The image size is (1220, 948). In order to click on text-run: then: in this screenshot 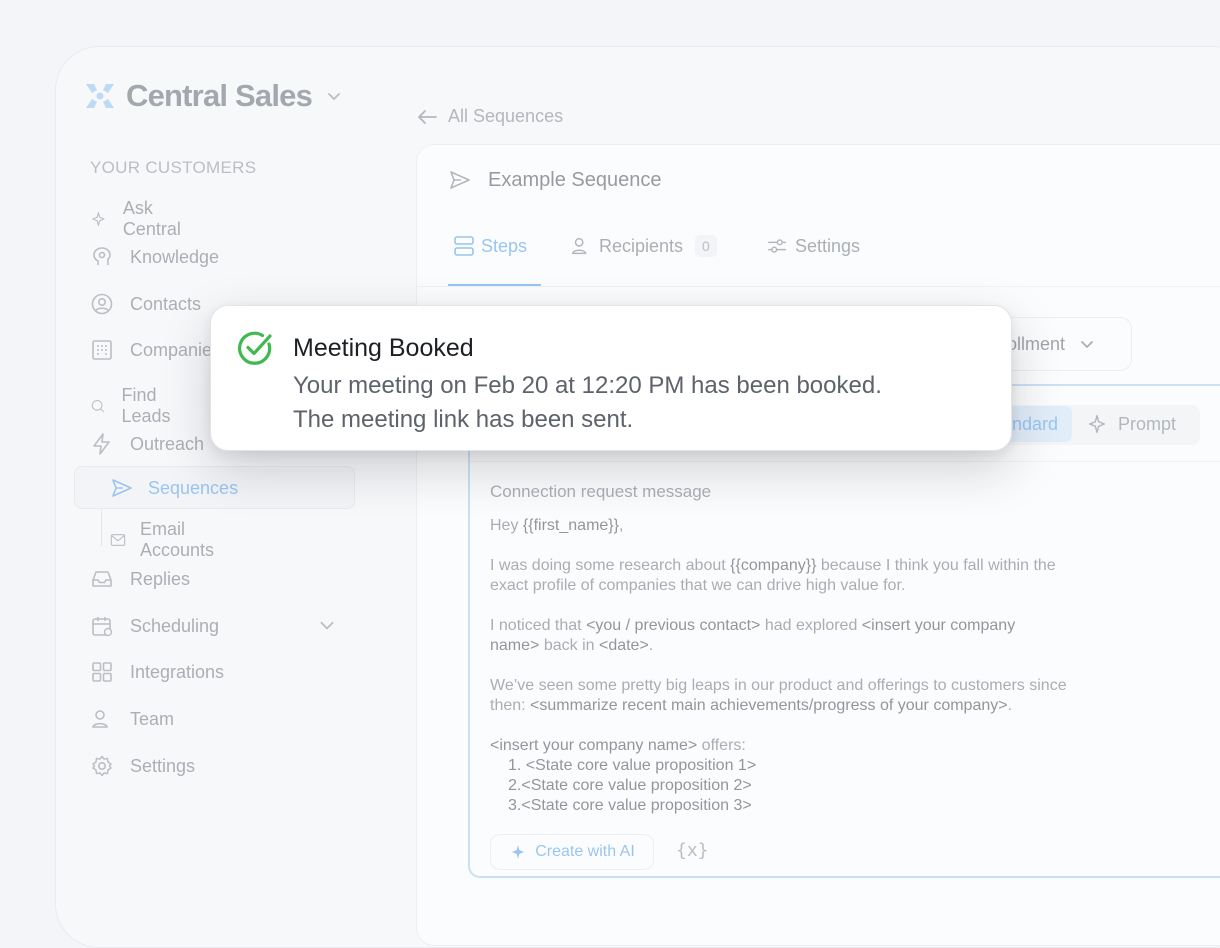, I will do `click(510, 705)`.